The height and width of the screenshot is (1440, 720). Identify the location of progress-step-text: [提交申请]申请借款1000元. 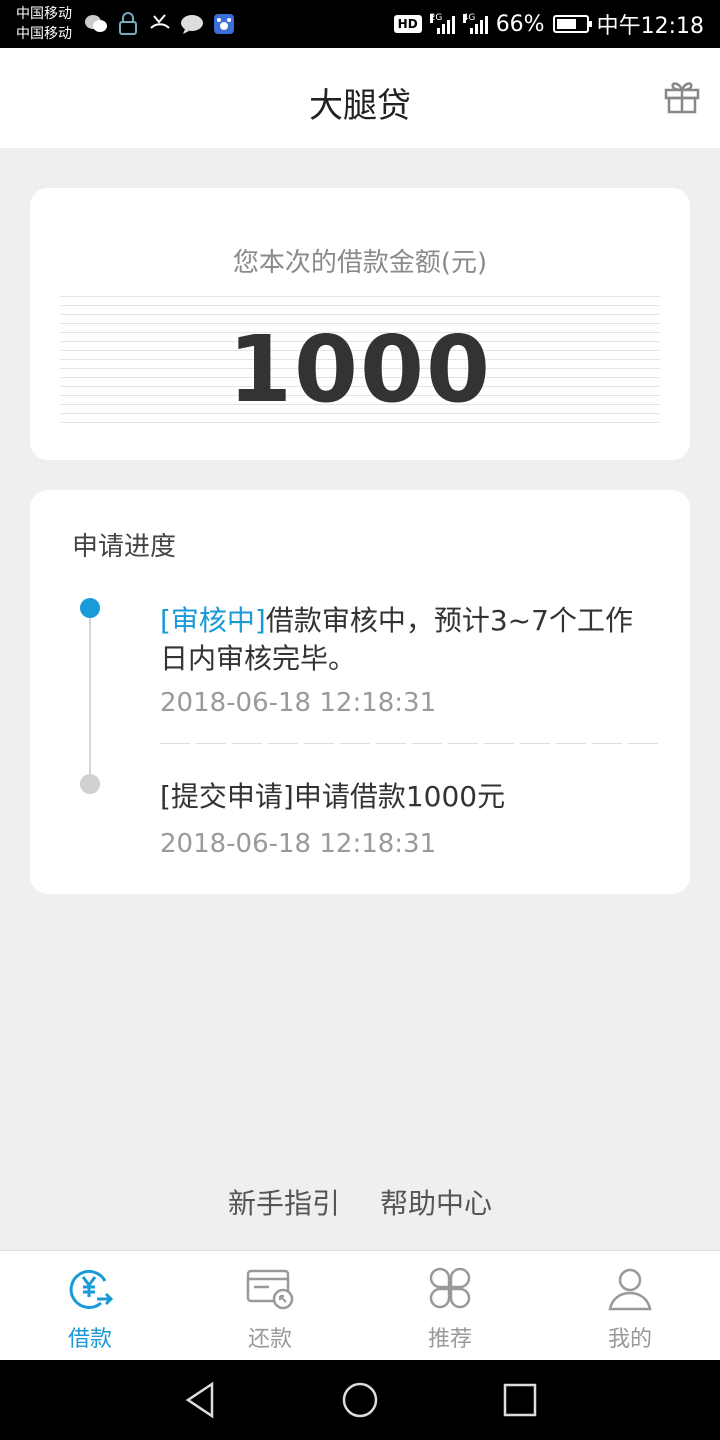
(333, 796).